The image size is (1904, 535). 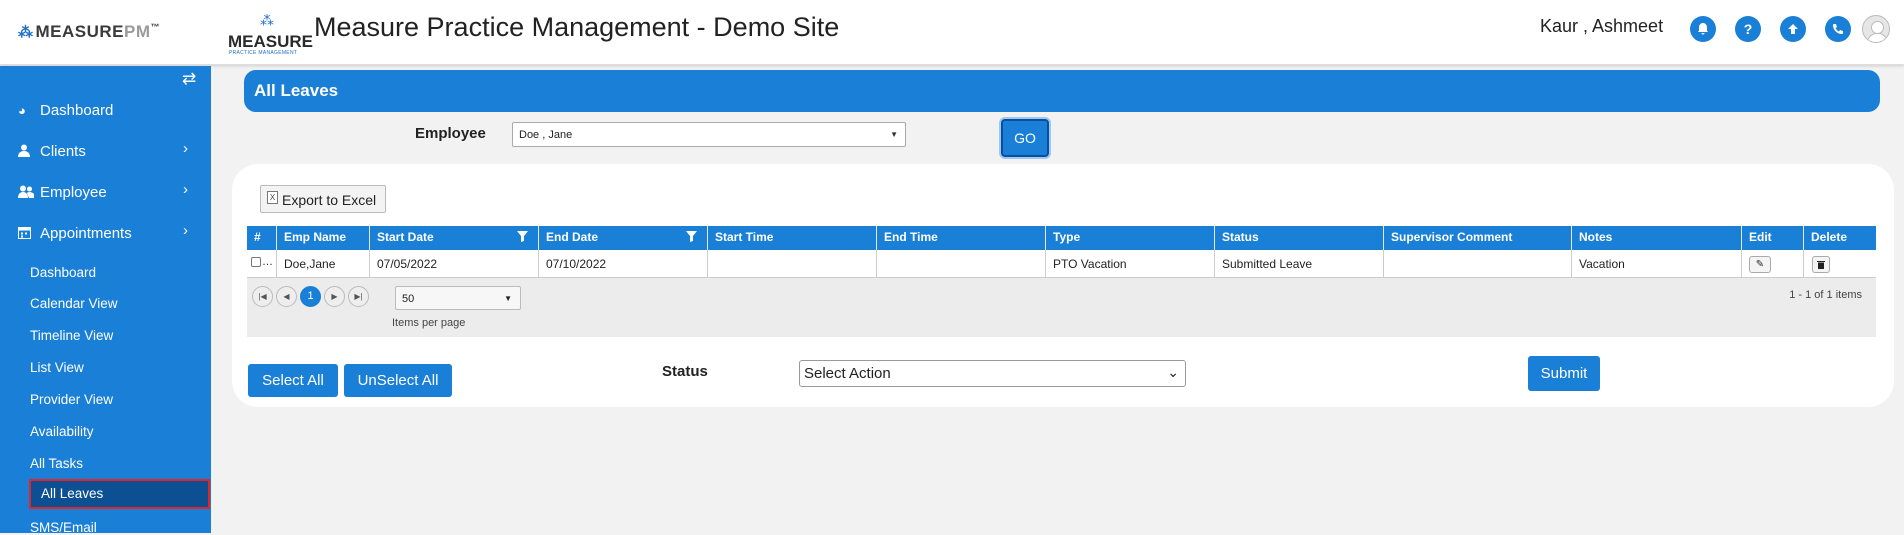 I want to click on col-header-index: #, so click(x=262, y=238).